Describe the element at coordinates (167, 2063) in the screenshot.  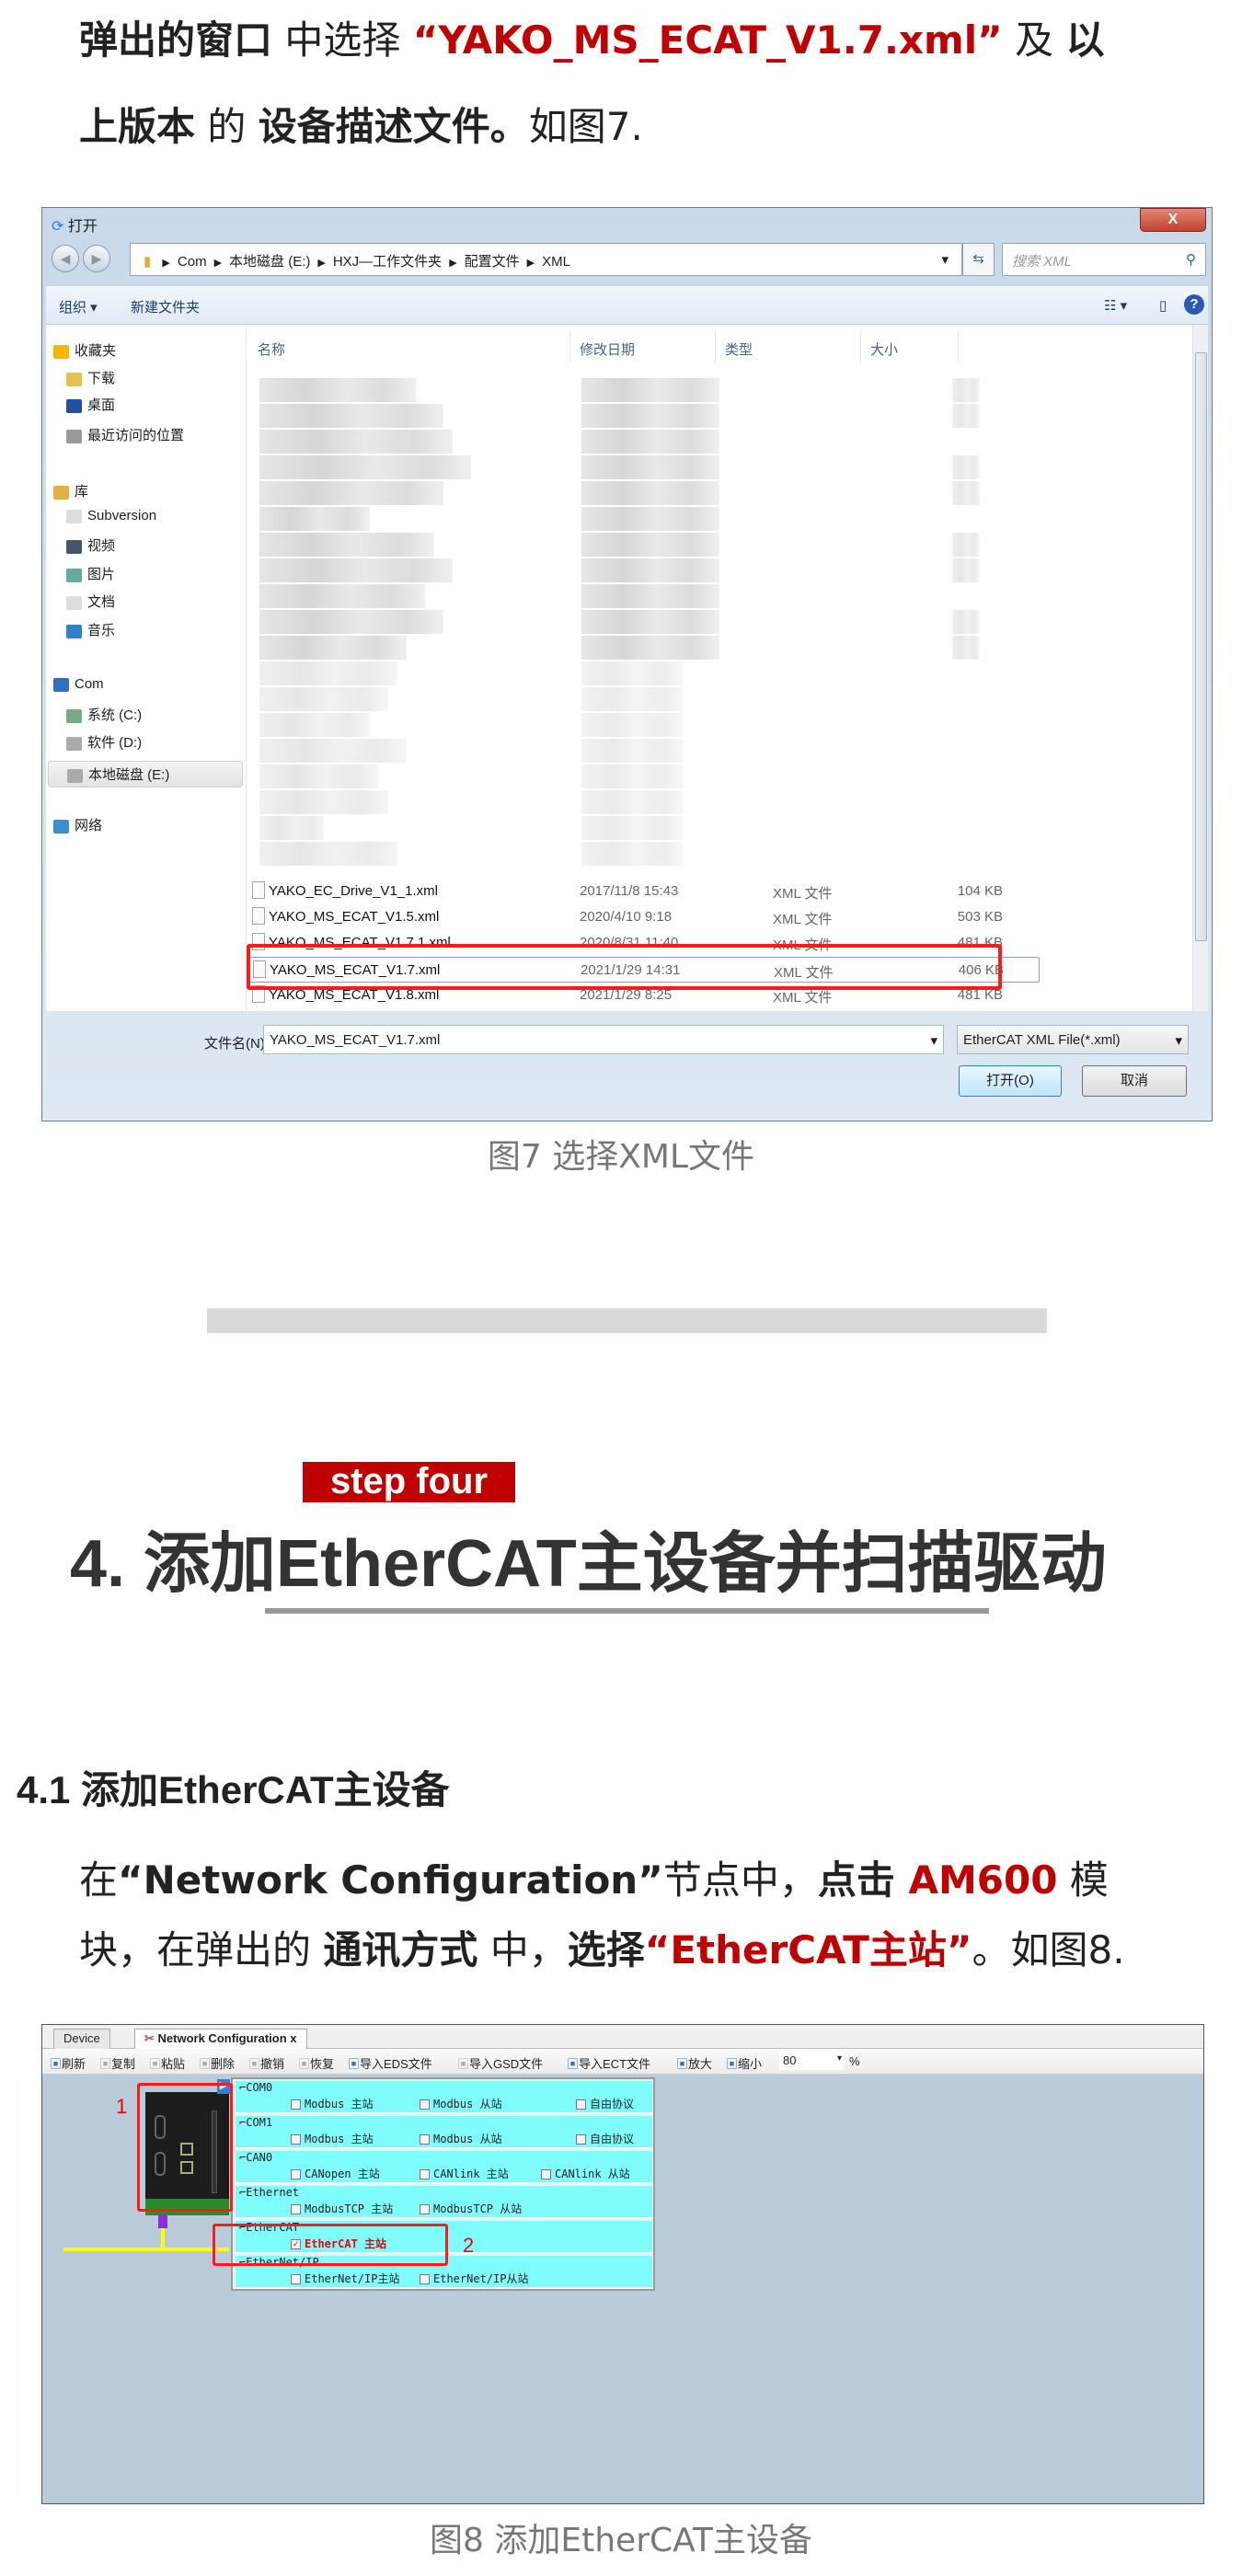
I see `toolbar-button: ▣粘贴` at that location.